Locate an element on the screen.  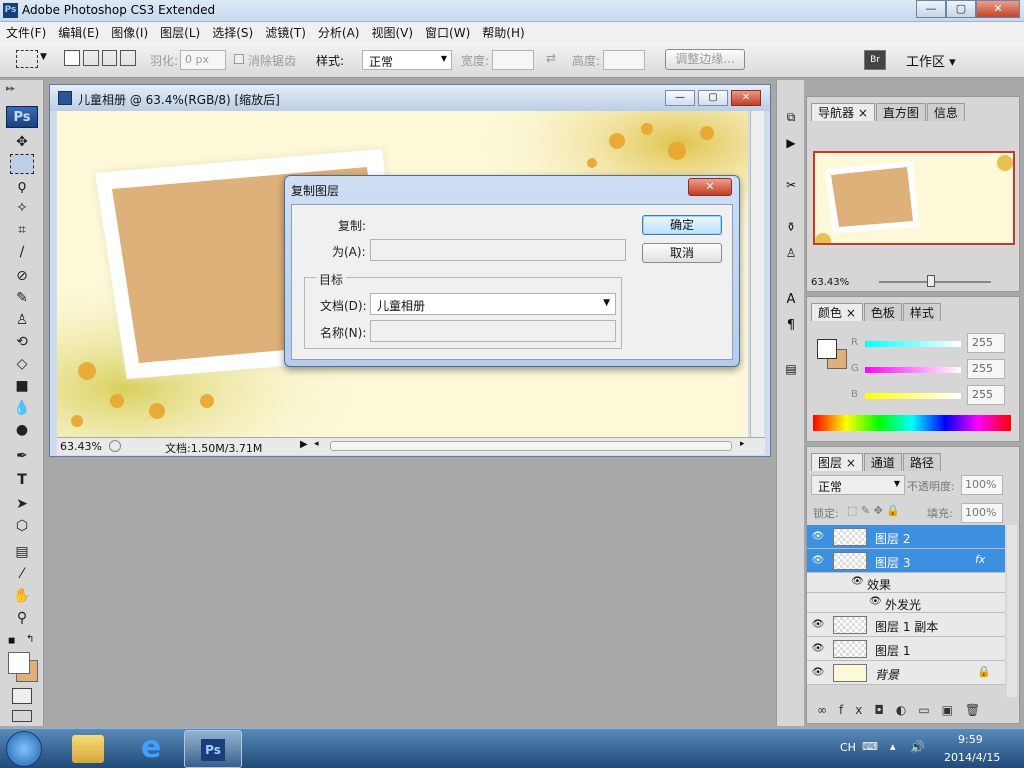
color-ramp is located at coordinates (912, 423).